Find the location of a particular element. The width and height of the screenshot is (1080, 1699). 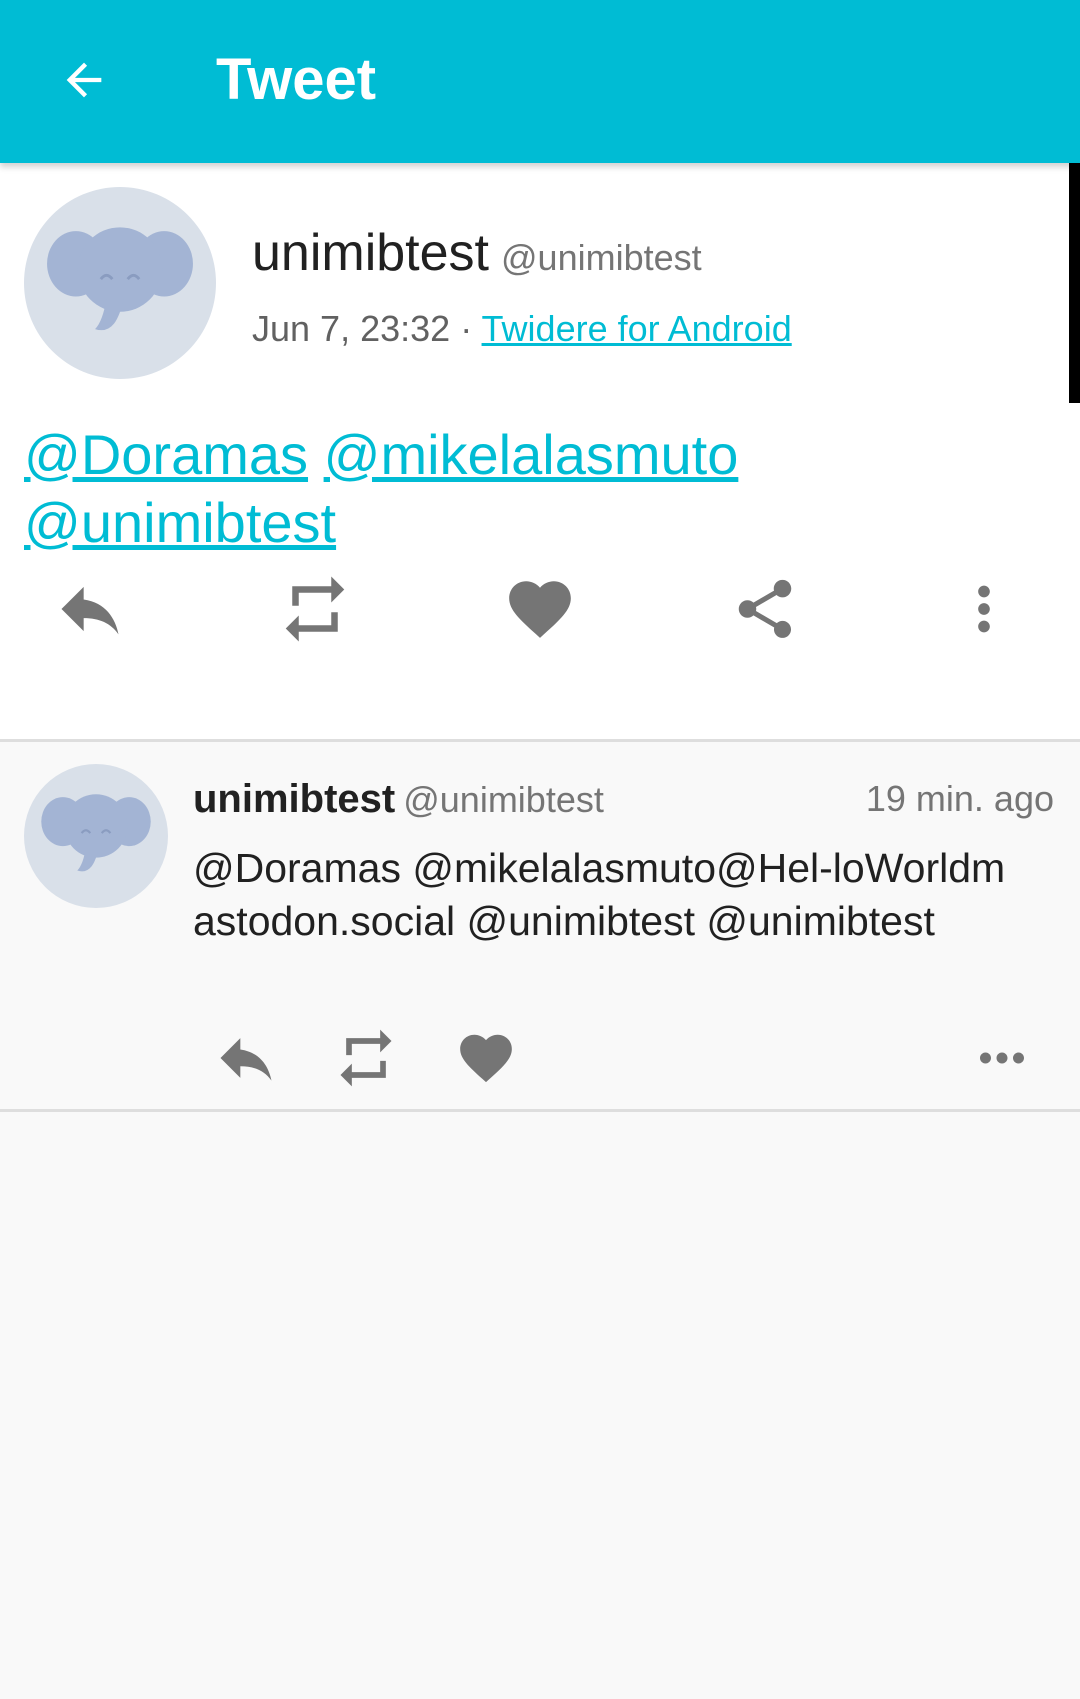

status-meta: Jun 7, 23:32 · Twidere for Android is located at coordinates (522, 329).